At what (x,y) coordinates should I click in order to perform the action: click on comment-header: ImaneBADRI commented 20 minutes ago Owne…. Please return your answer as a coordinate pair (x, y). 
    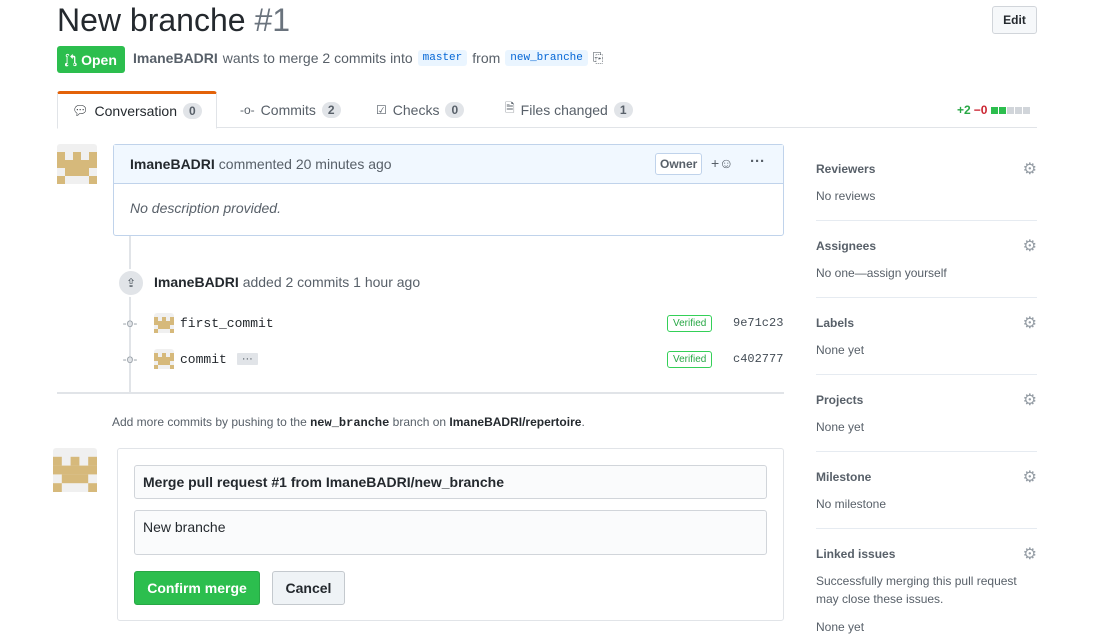
    Looking at the image, I should click on (448, 164).